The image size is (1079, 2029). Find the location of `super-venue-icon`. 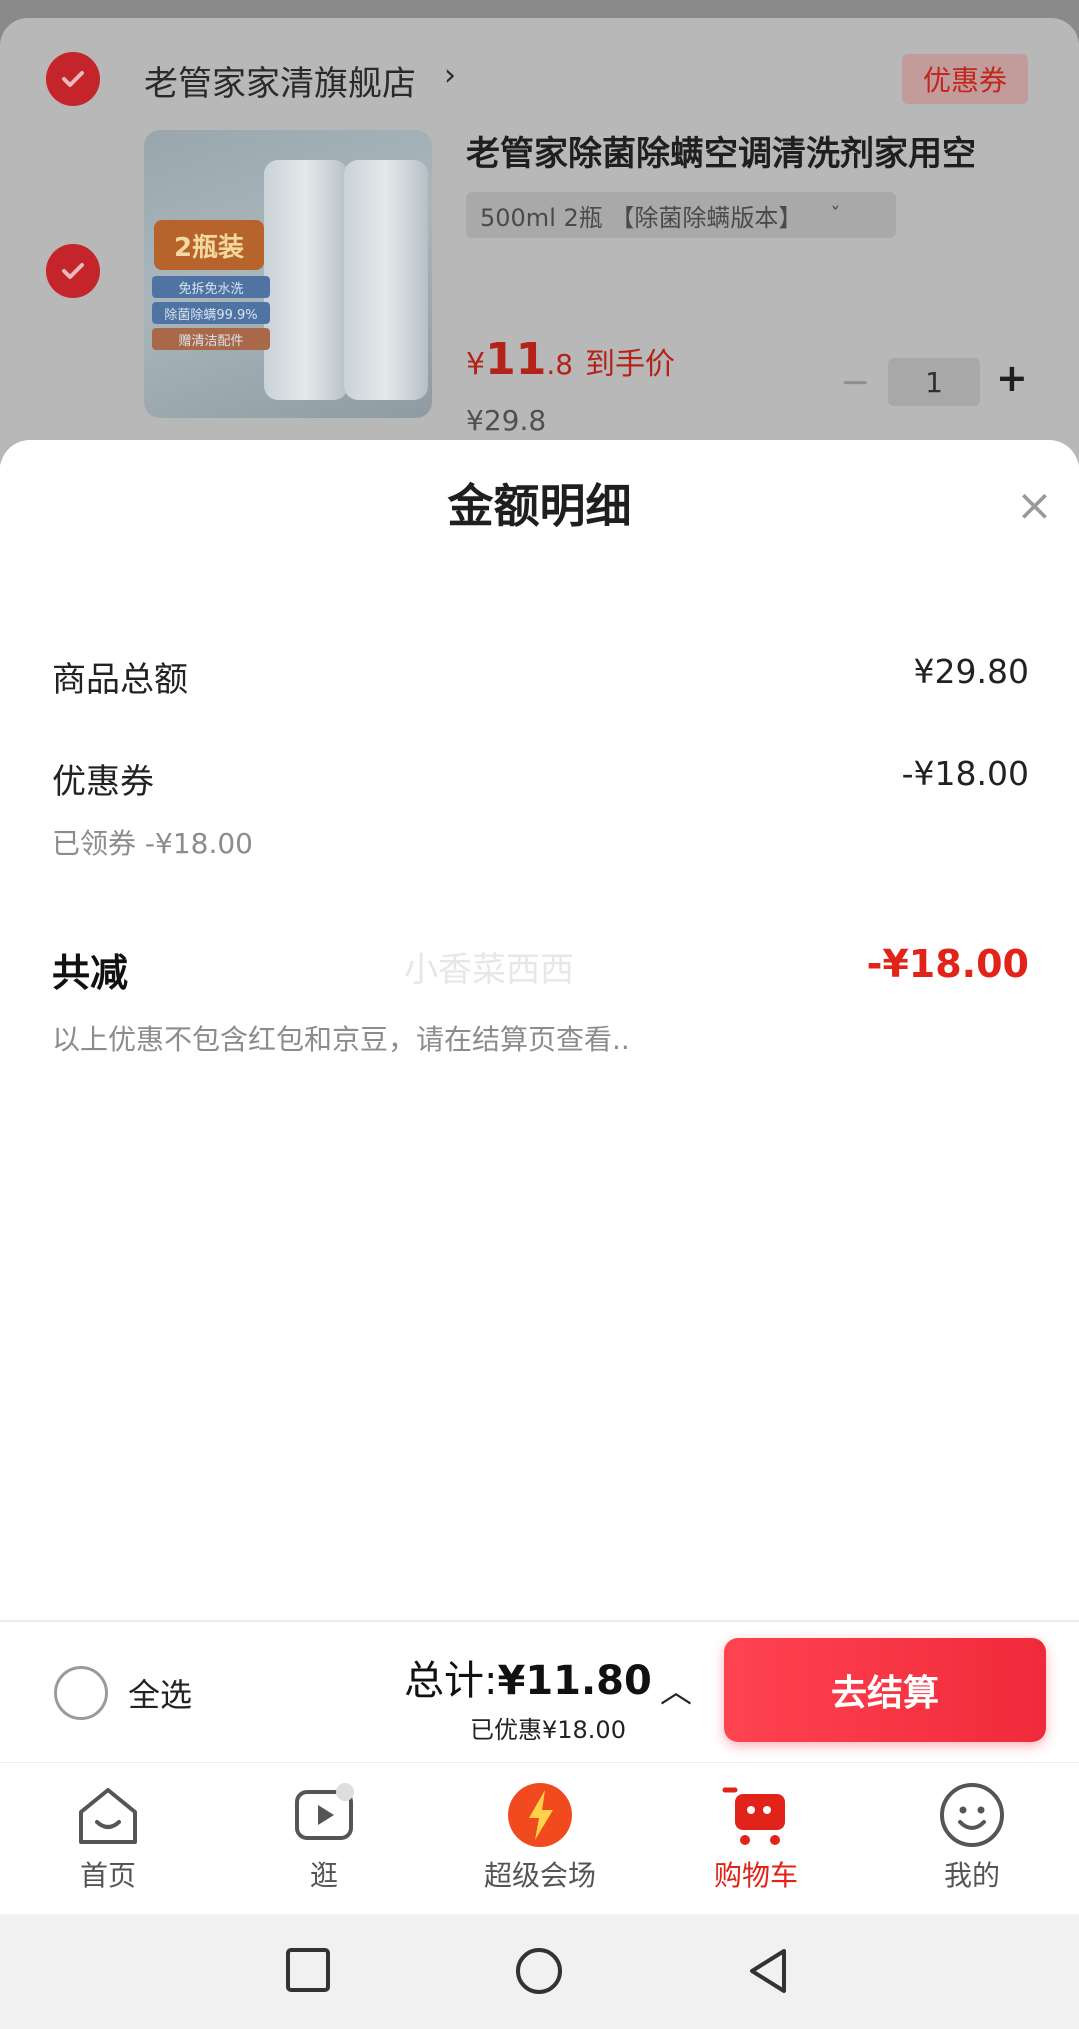

super-venue-icon is located at coordinates (540, 1815).